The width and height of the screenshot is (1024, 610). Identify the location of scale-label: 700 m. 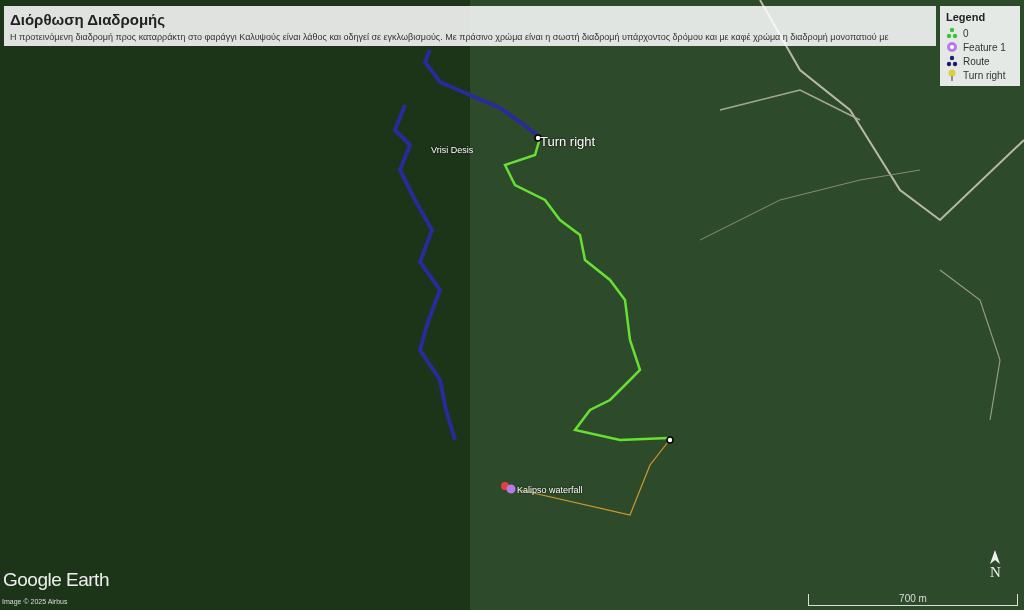
(913, 599).